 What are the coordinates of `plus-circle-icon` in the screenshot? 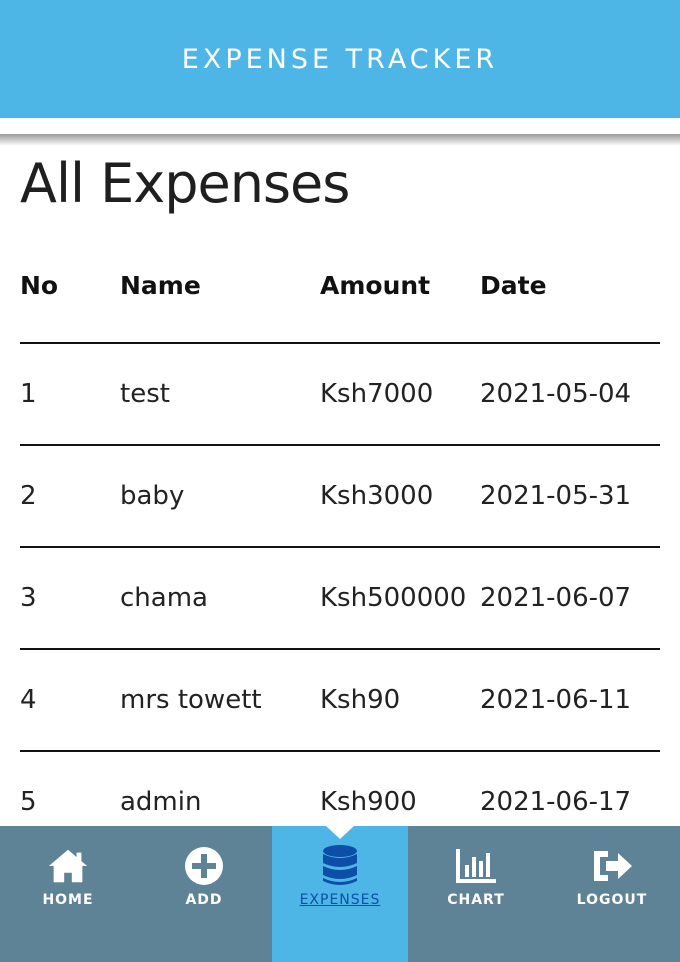 It's located at (204, 866).